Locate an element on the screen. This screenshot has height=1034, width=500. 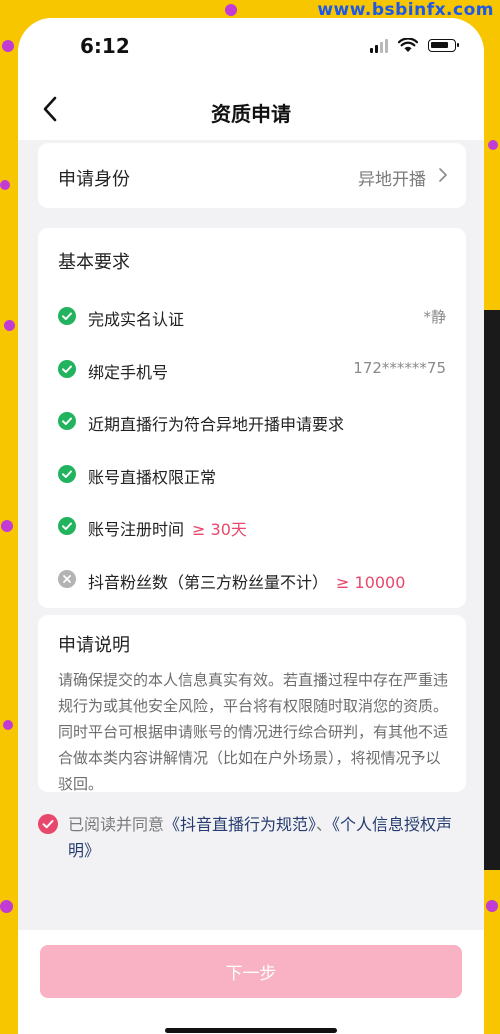
agreement-prefix: 已阅读并同意 is located at coordinates (116, 824).